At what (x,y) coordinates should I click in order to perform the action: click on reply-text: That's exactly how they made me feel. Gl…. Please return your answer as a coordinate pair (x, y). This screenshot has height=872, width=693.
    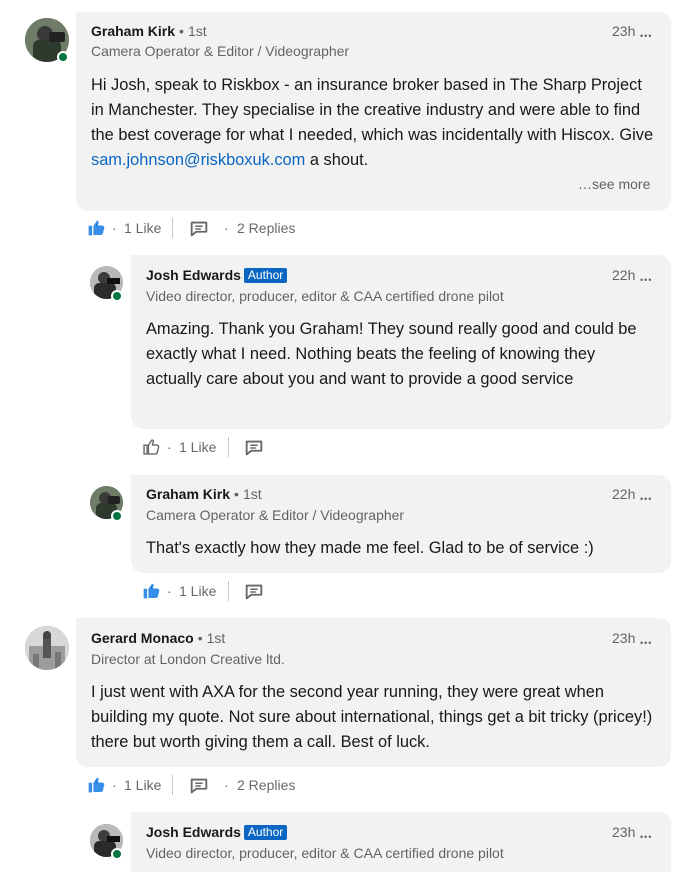
    Looking at the image, I should click on (370, 548).